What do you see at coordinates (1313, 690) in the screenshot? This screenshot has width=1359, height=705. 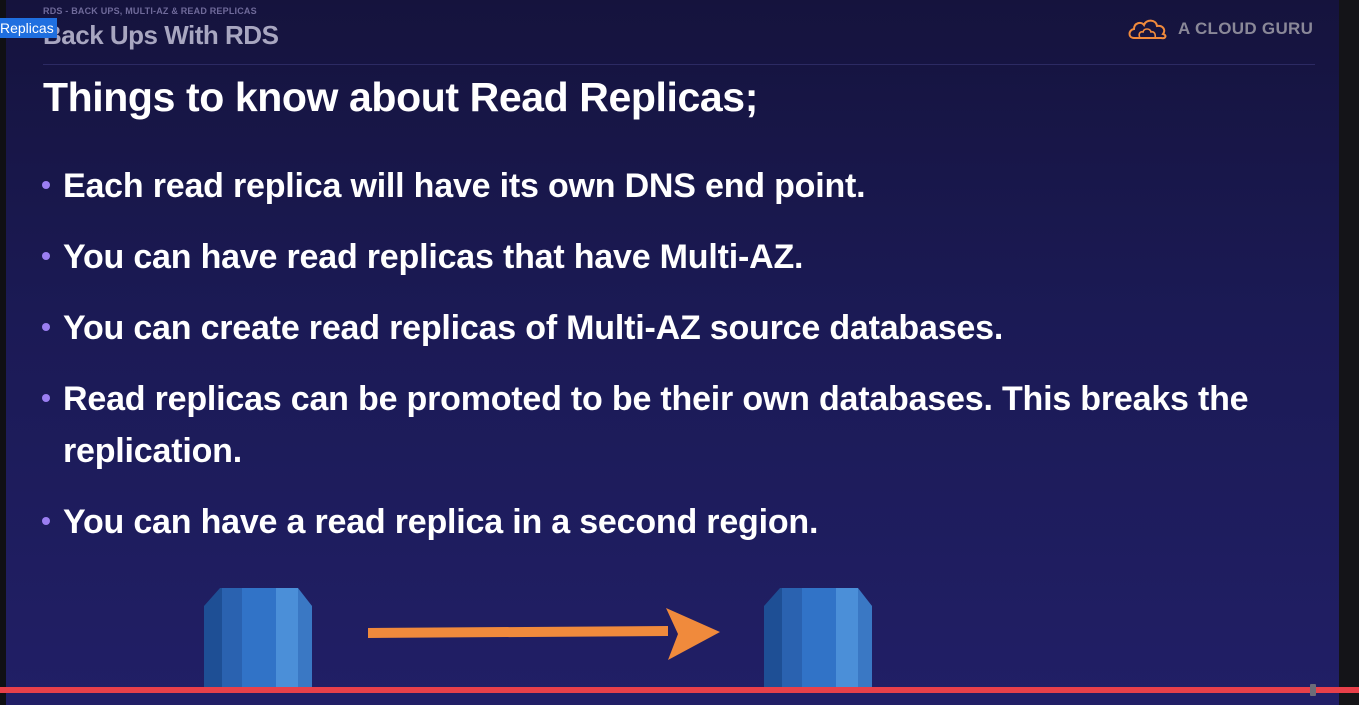 I see `progress-handle` at bounding box center [1313, 690].